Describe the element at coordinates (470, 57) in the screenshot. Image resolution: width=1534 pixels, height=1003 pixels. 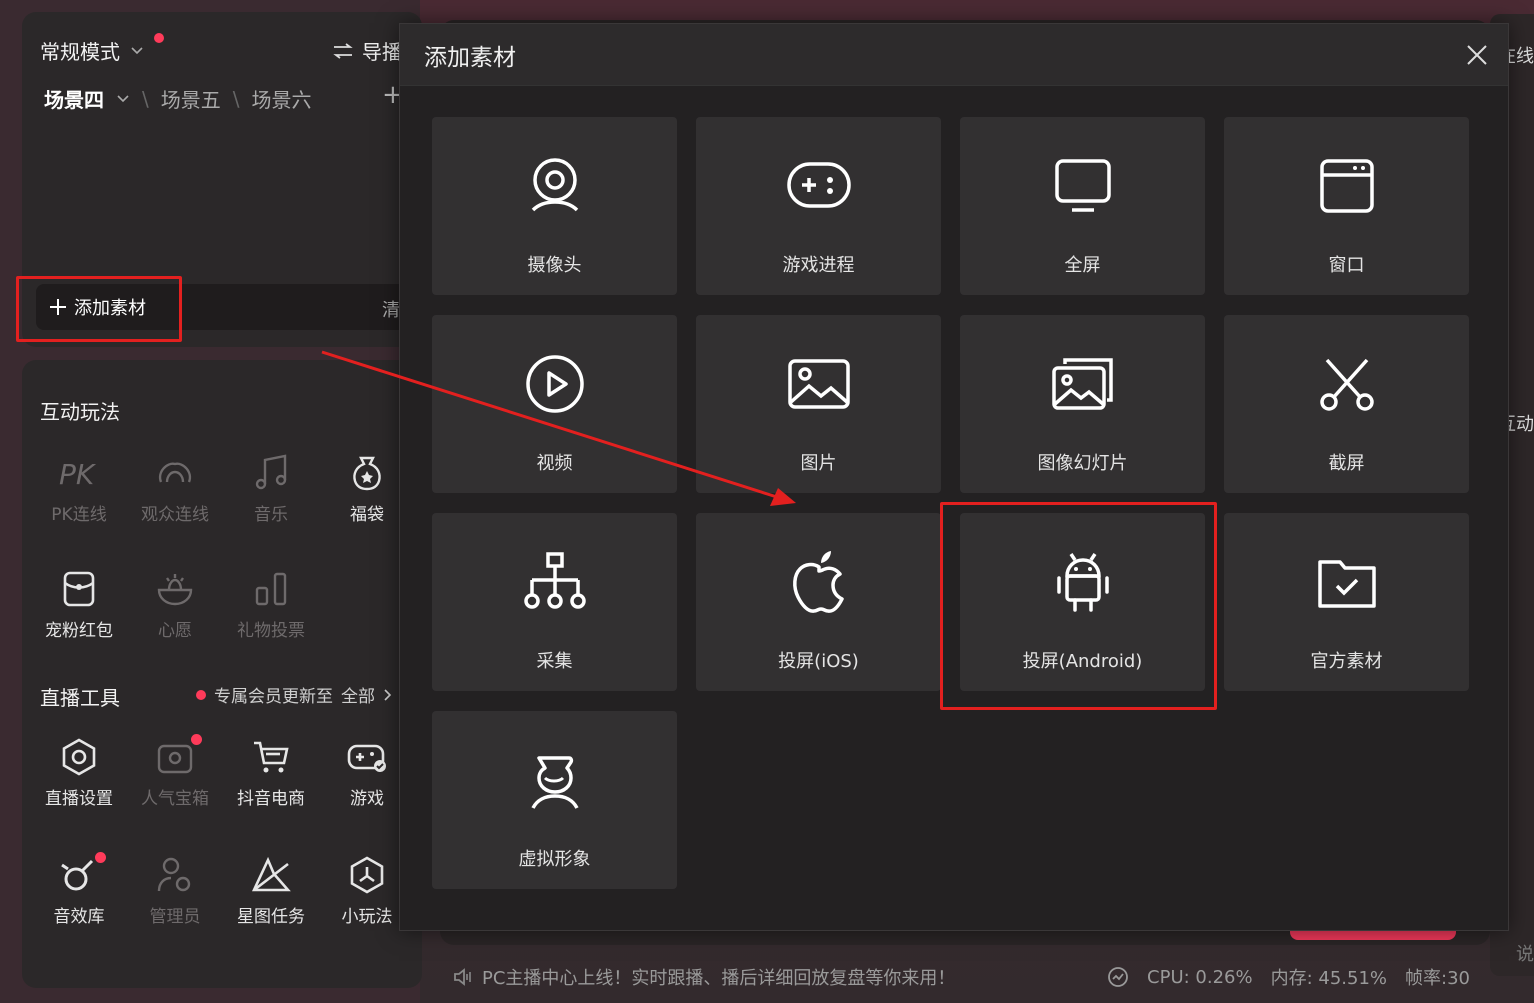
I see `dialog-title: 添加素材` at that location.